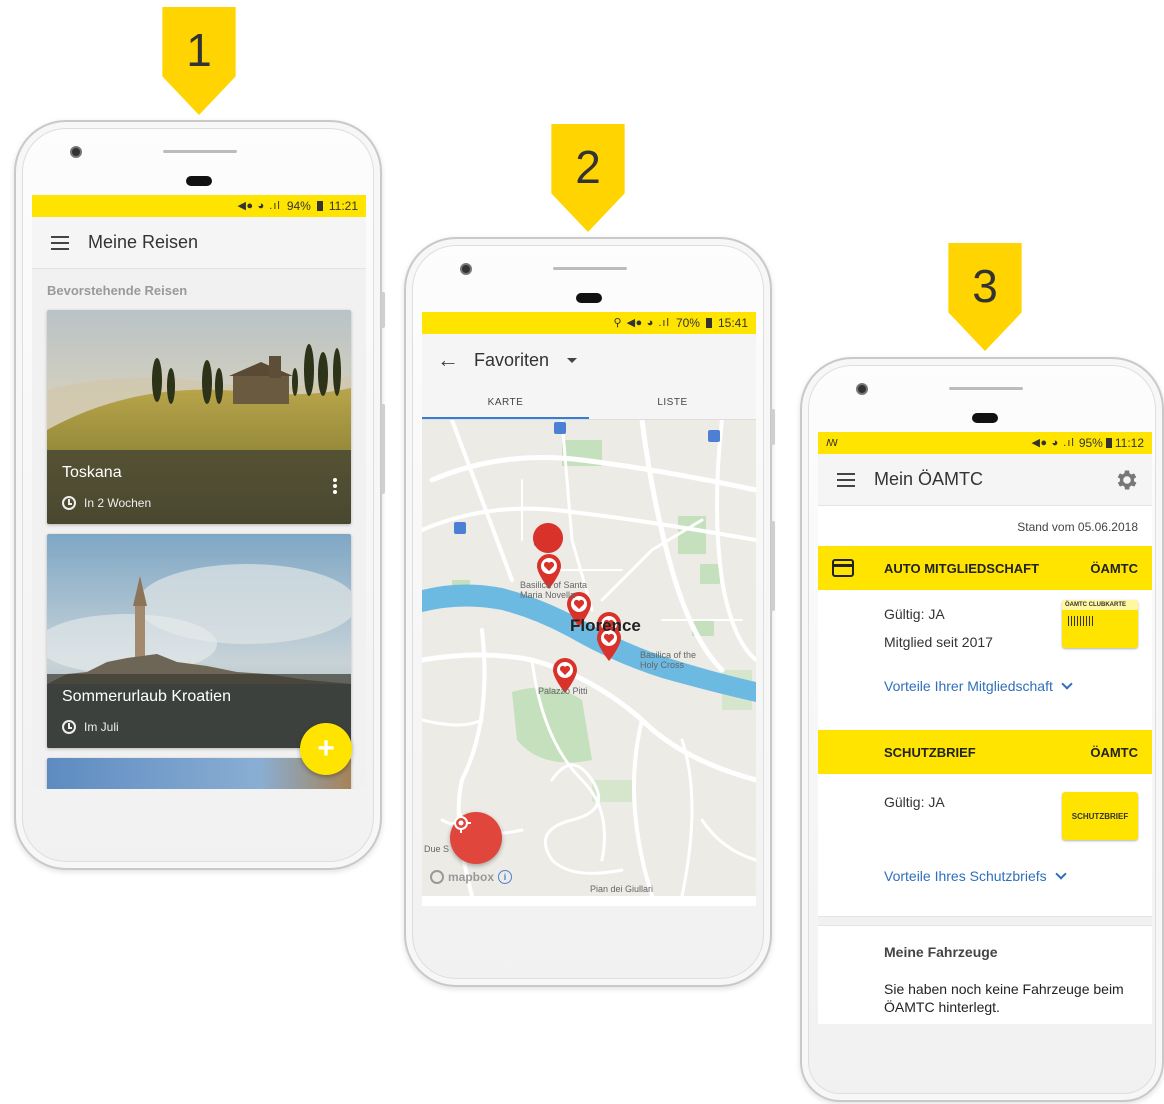  What do you see at coordinates (1081, 621) in the screenshot?
I see `barcode-icon` at bounding box center [1081, 621].